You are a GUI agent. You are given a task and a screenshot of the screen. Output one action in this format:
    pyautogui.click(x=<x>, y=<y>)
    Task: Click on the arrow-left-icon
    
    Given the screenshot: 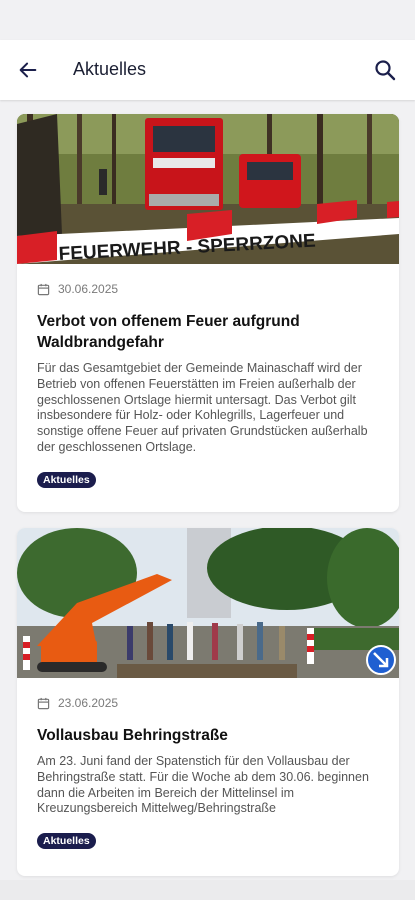 What is the action you would take?
    pyautogui.click(x=28, y=70)
    